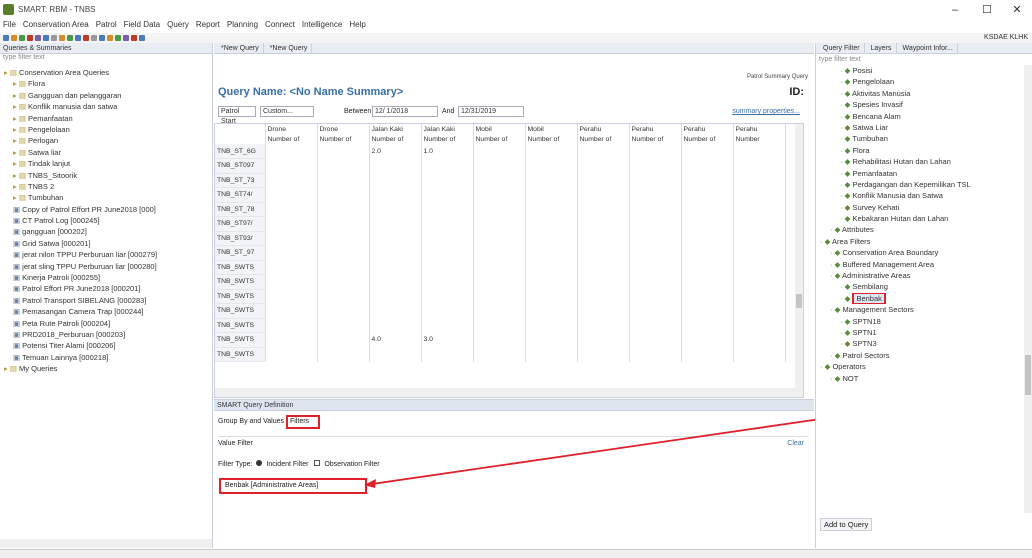 The image size is (1032, 558). What do you see at coordinates (56, 24) in the screenshot?
I see `menu-conservation-area: Conservation Area` at bounding box center [56, 24].